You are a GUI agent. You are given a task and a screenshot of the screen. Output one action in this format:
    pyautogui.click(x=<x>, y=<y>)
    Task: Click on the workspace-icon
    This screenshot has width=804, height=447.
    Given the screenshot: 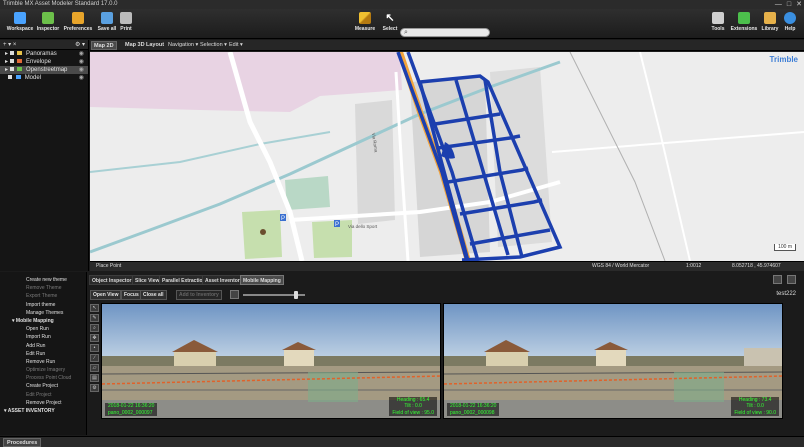 What is the action you would take?
    pyautogui.click(x=20, y=18)
    